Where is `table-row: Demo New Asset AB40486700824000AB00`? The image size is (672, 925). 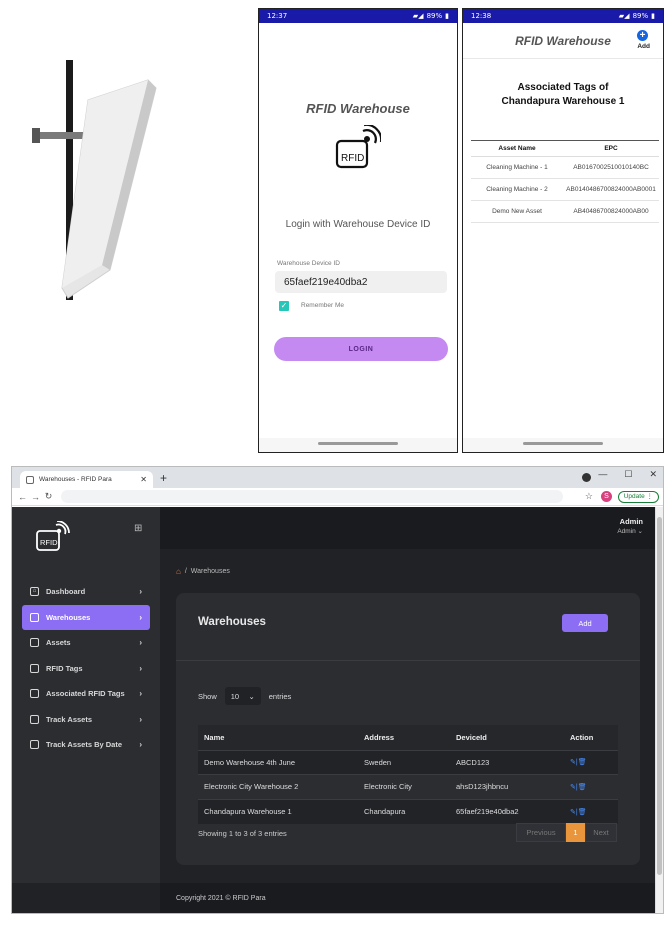 table-row: Demo New Asset AB40486700824000AB00 is located at coordinates (565, 211).